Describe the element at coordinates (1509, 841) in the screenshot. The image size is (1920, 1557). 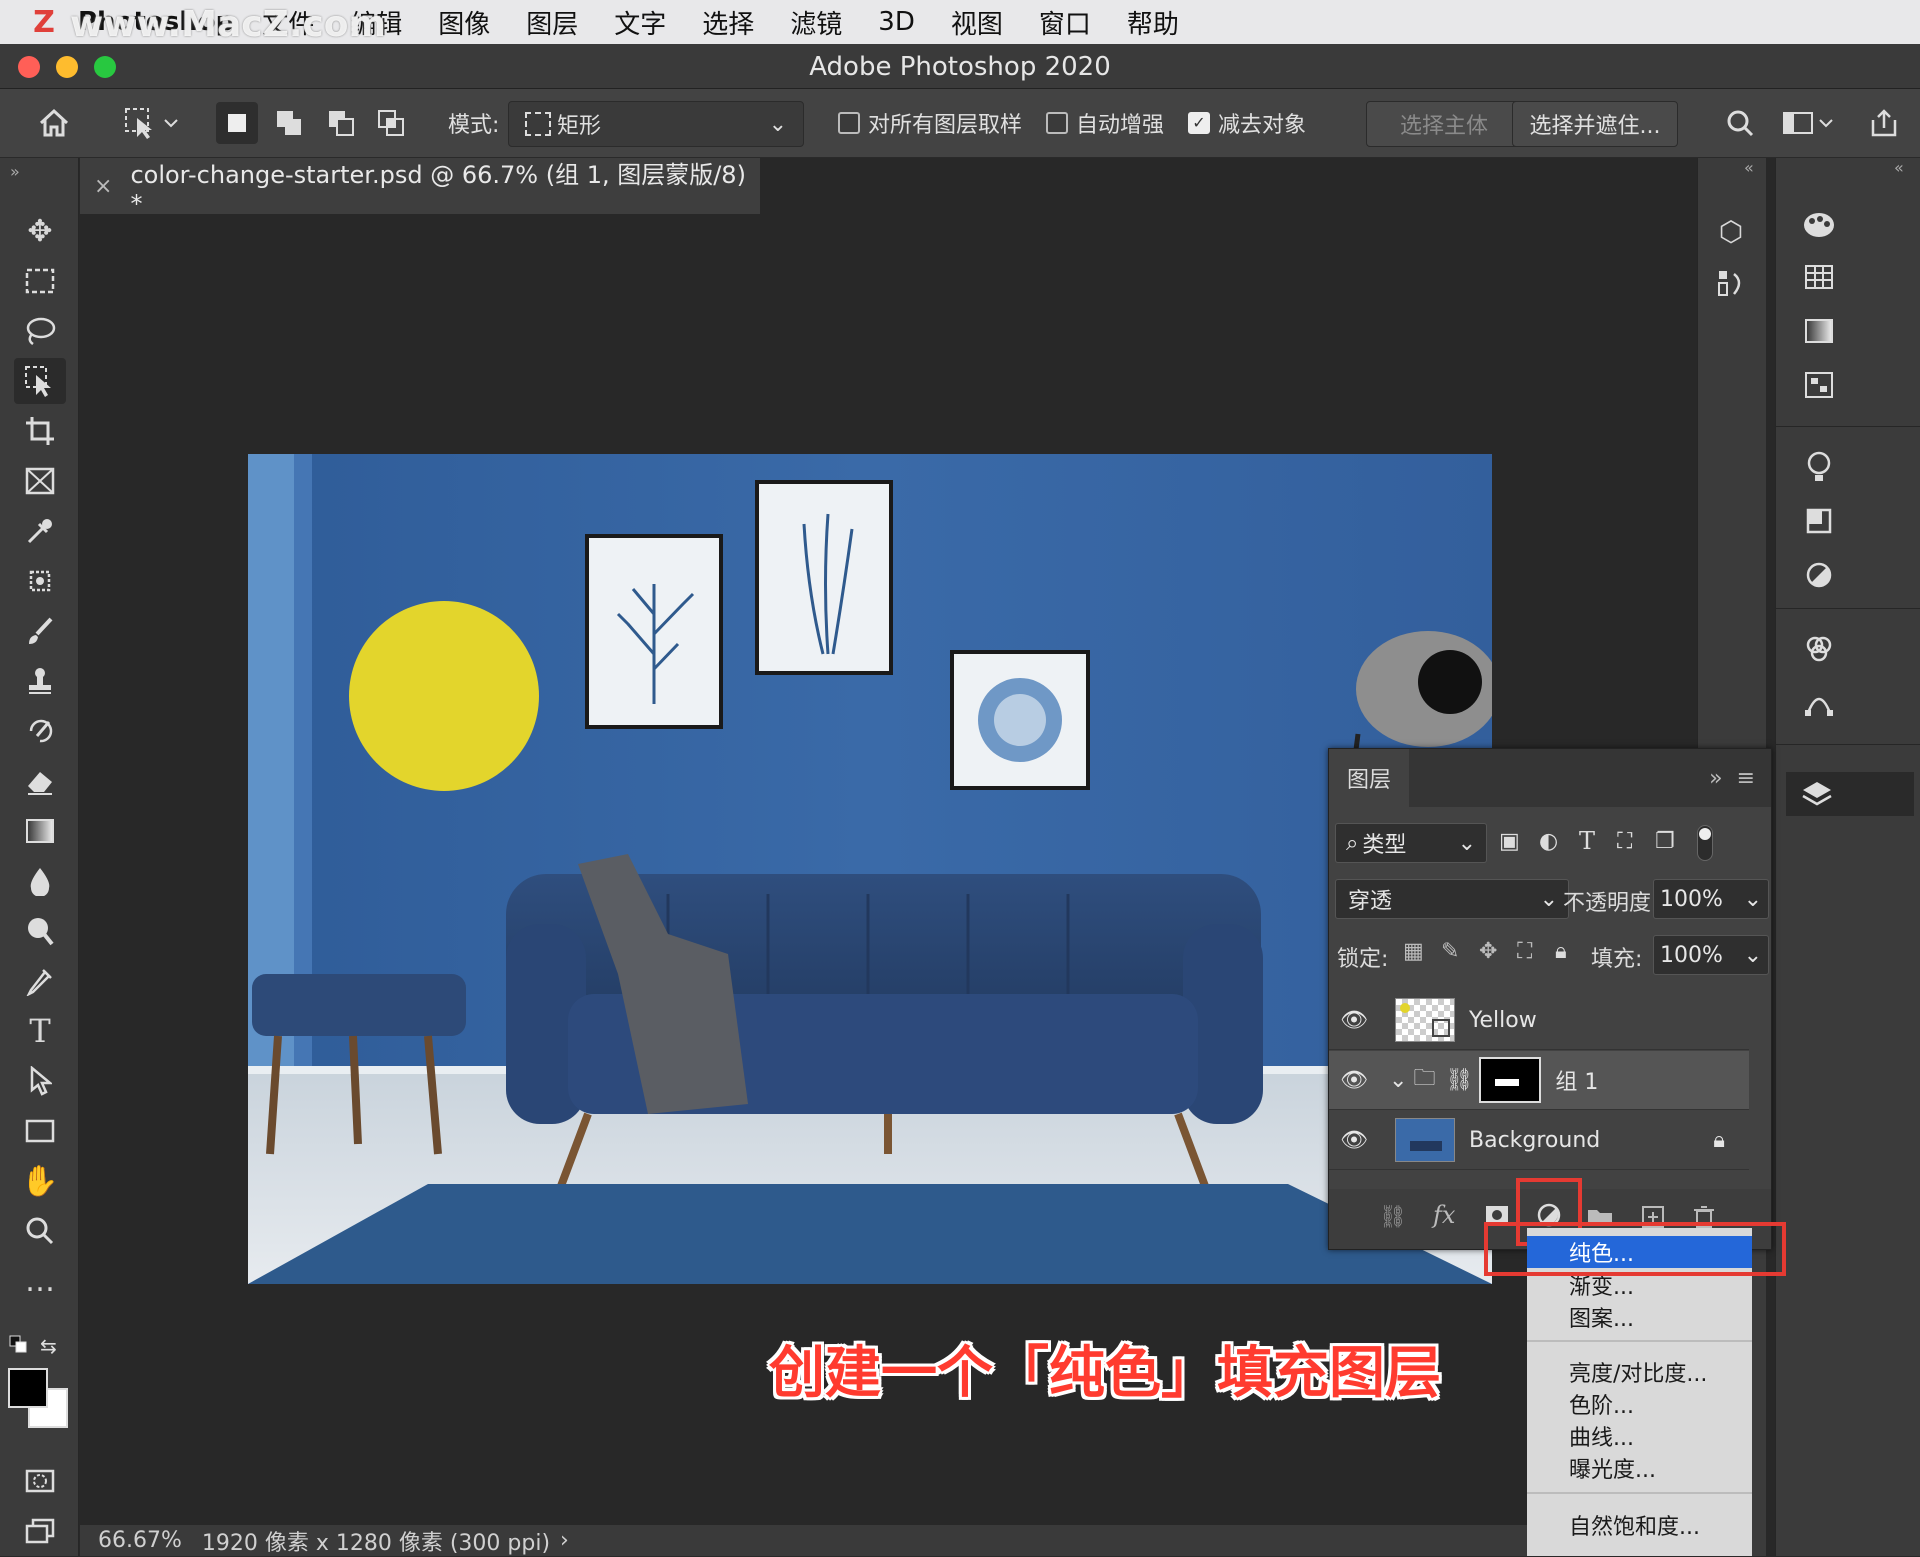
I see `filter-pixel-icon: ▣` at that location.